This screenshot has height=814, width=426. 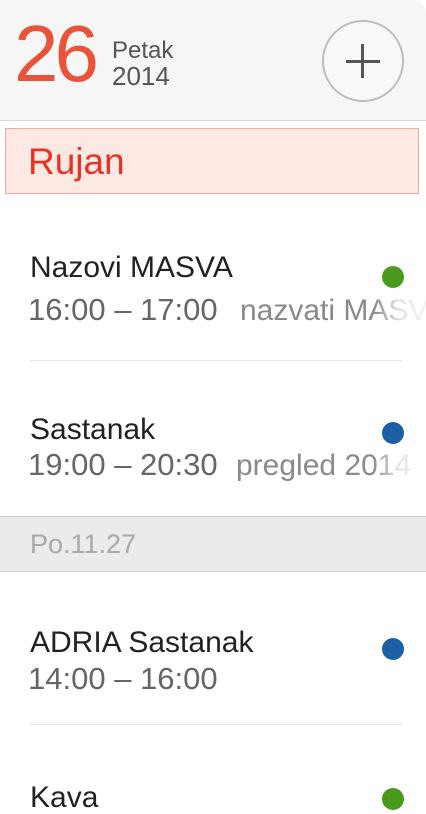 What do you see at coordinates (123, 309) in the screenshot?
I see `event-time: 16:00 – 17:00` at bounding box center [123, 309].